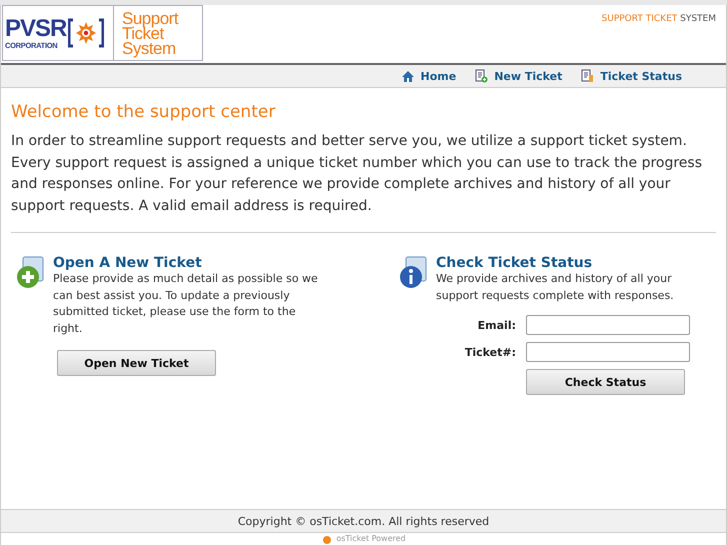  I want to click on section-text: Please provide as much detail as possible so we can best assist you. To update a previously submitted ticket, please use the form to the right., so click(186, 303).